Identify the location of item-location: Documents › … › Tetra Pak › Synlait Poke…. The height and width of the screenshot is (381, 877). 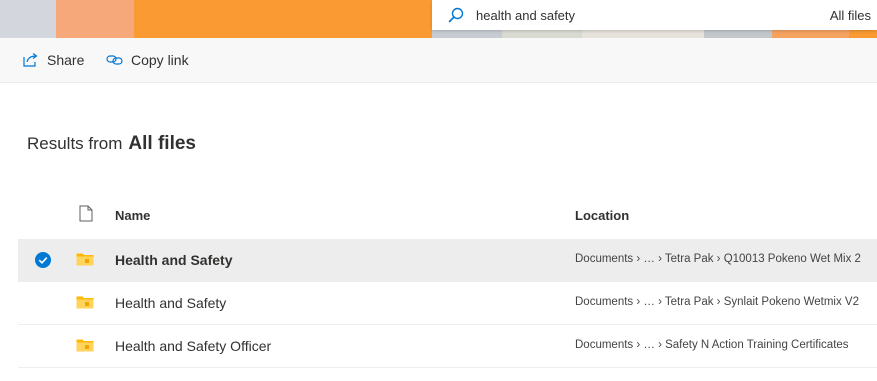
(717, 302).